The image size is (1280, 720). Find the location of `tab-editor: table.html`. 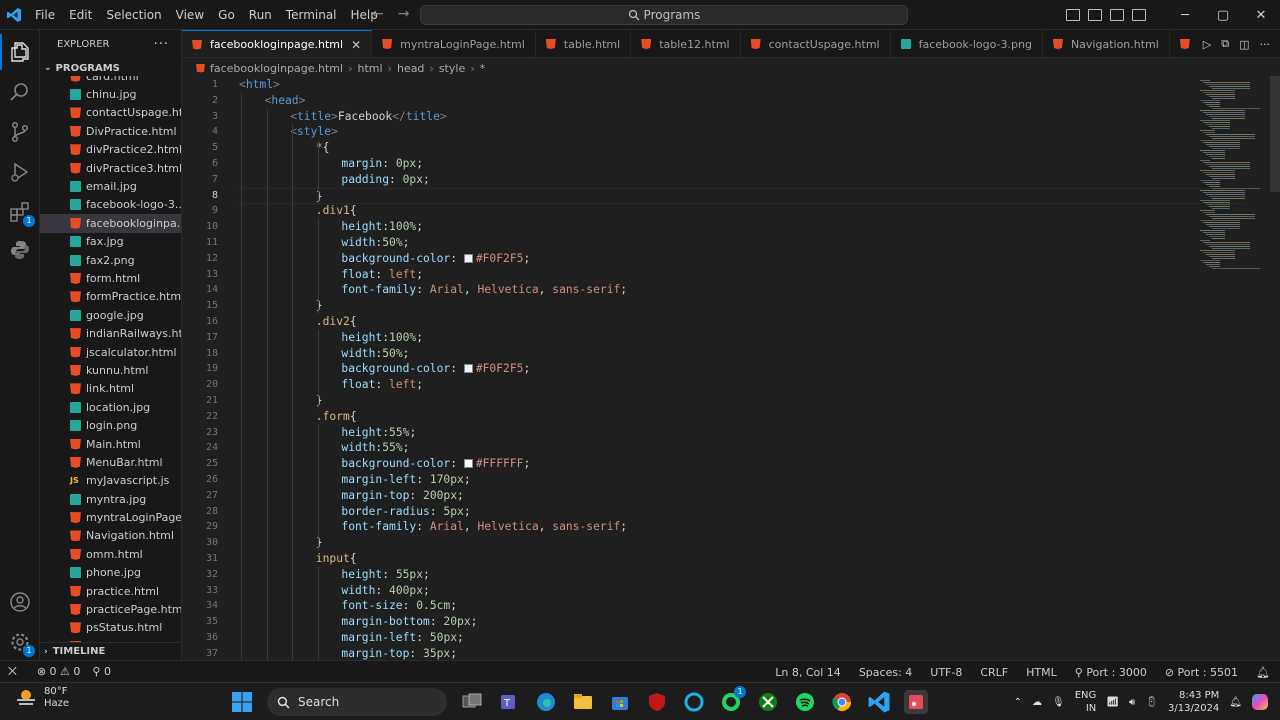

tab-editor: table.html is located at coordinates (584, 43).